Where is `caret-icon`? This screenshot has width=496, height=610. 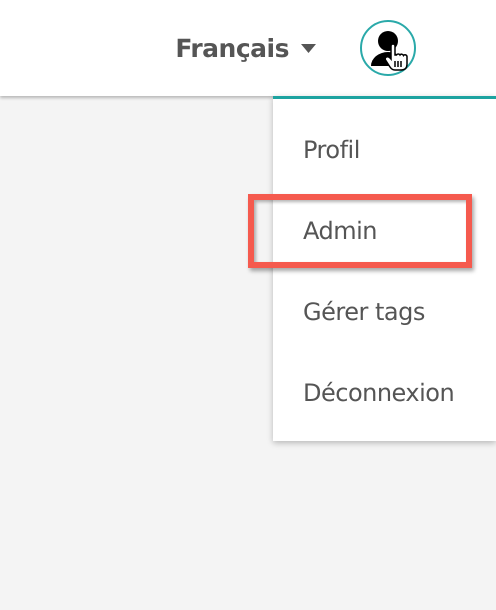
caret-icon is located at coordinates (308, 48).